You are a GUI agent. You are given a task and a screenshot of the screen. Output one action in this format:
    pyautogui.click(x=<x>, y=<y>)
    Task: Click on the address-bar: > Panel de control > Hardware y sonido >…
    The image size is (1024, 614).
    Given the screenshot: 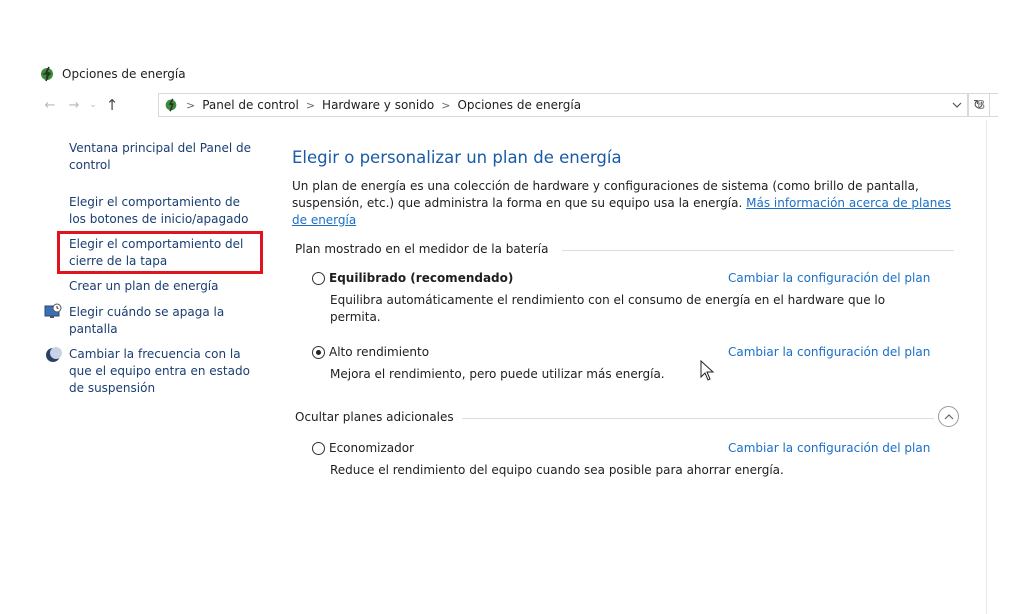 What is the action you would take?
    pyautogui.click(x=574, y=105)
    